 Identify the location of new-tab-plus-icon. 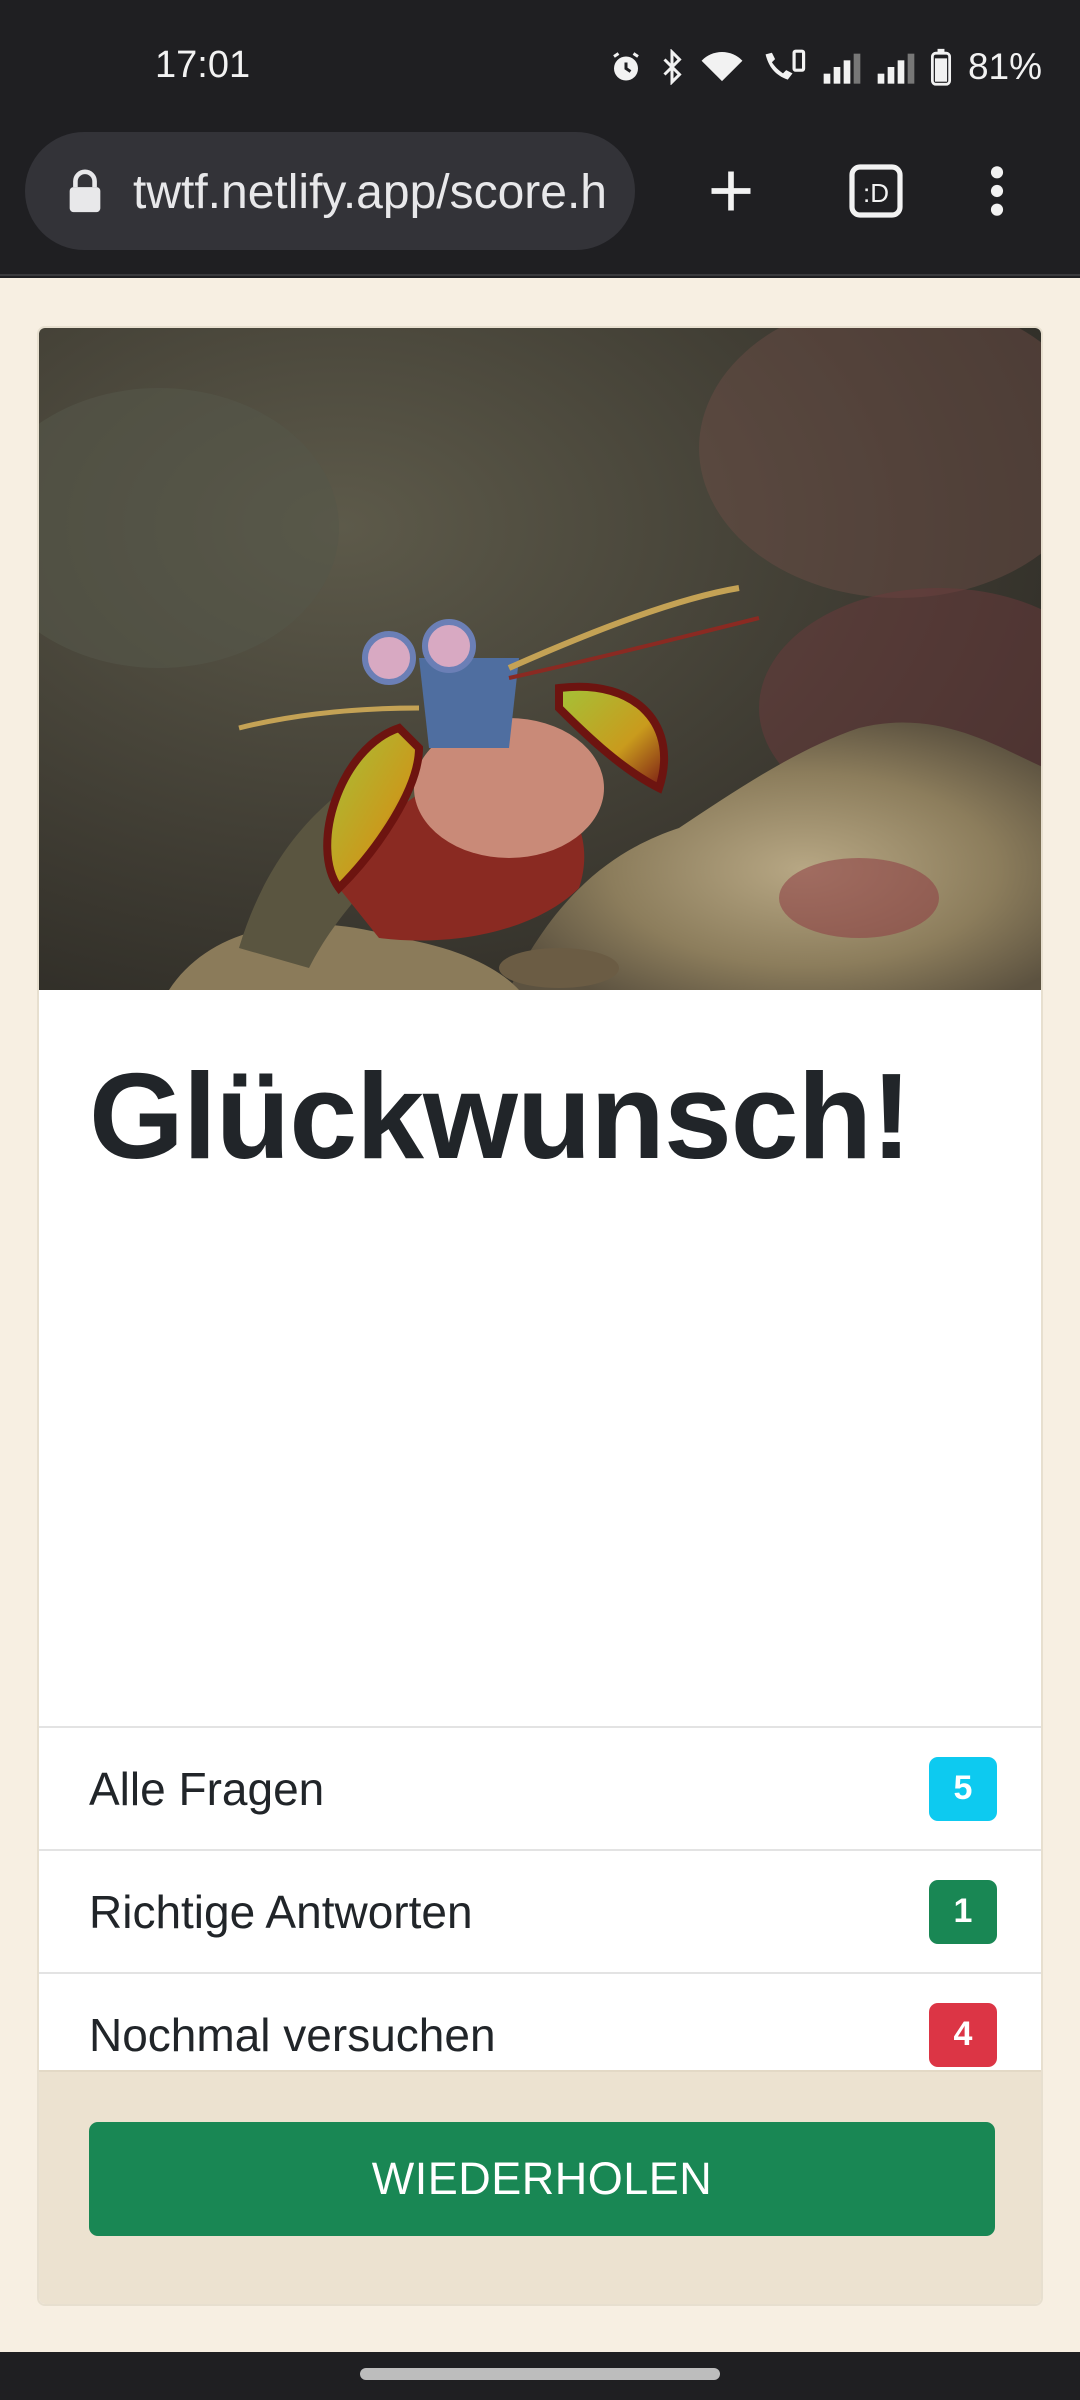
(731, 191).